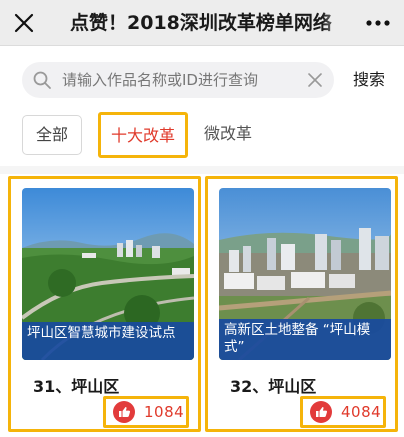 This screenshot has width=404, height=437. I want to click on like-count: 1084, so click(164, 412).